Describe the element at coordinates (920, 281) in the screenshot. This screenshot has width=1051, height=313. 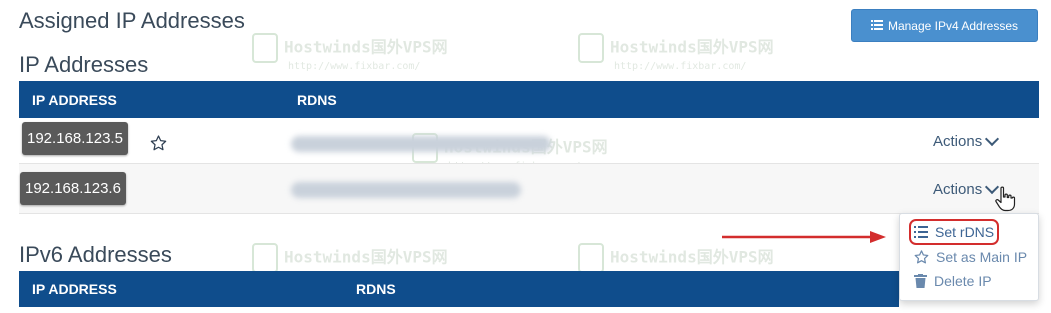
I see `trash-icon` at that location.